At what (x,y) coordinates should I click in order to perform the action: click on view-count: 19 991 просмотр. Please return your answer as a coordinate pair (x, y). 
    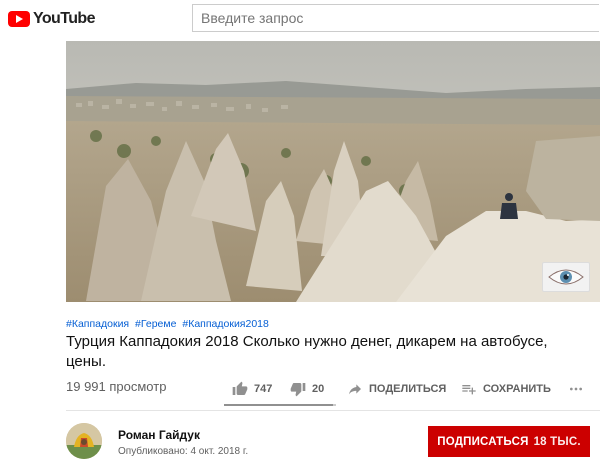
    Looking at the image, I should click on (116, 386).